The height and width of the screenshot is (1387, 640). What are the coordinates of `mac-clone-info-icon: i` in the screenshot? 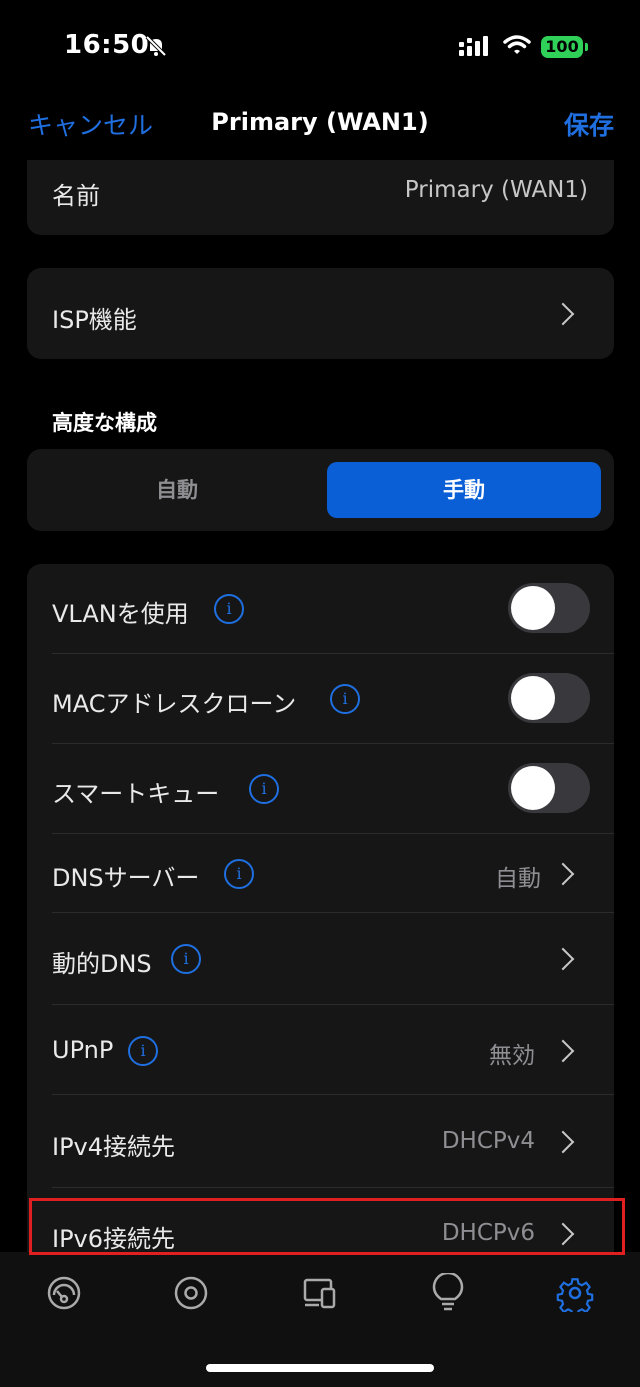 It's located at (345, 699).